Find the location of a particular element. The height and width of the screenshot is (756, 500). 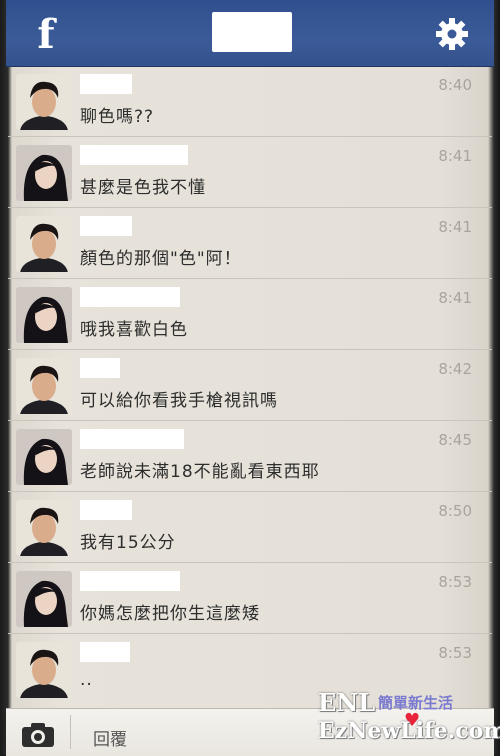

message-text: .. is located at coordinates (86, 680).